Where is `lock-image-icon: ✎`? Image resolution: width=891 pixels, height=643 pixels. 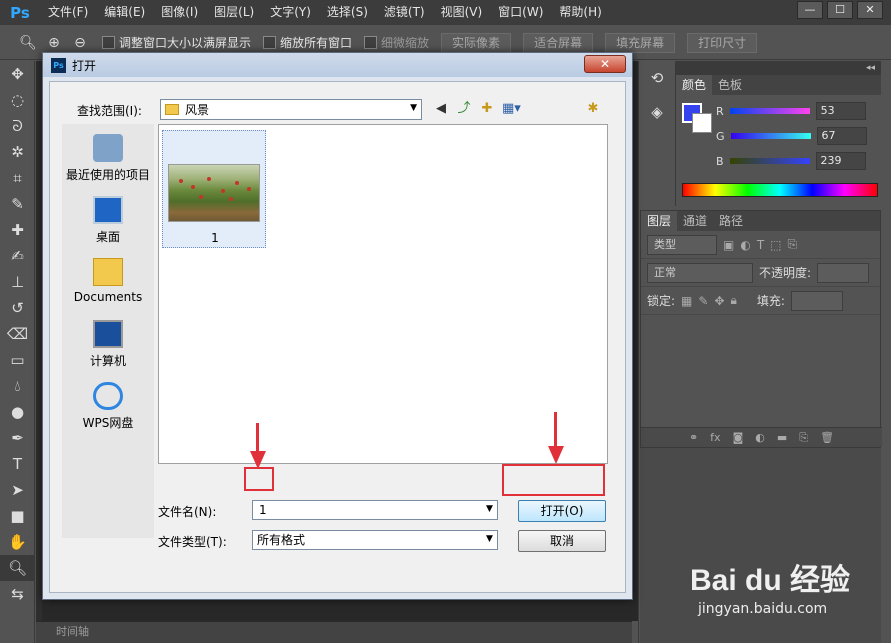 lock-image-icon: ✎ is located at coordinates (703, 301).